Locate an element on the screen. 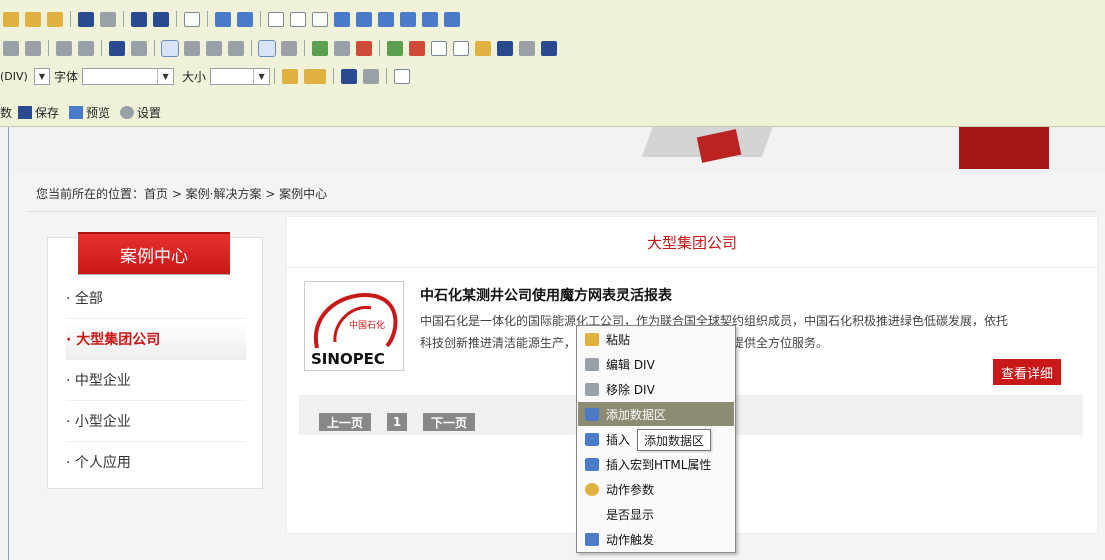 Image resolution: width=1105 pixels, height=560 pixels. image-button-icon is located at coordinates (430, 19).